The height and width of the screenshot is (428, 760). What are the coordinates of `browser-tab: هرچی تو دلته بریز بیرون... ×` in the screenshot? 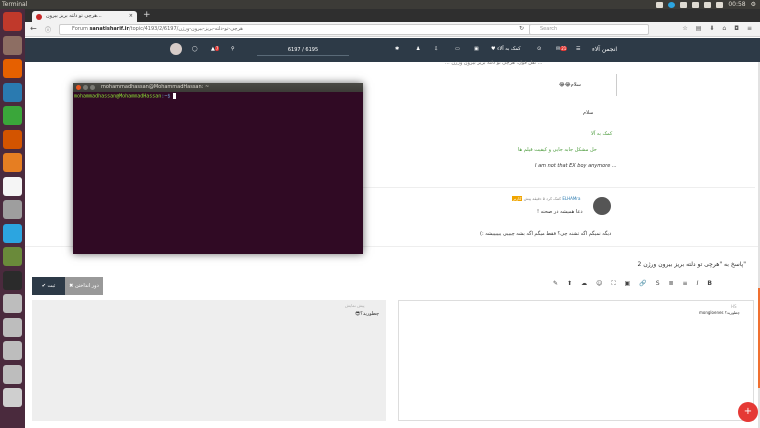 It's located at (84, 16).